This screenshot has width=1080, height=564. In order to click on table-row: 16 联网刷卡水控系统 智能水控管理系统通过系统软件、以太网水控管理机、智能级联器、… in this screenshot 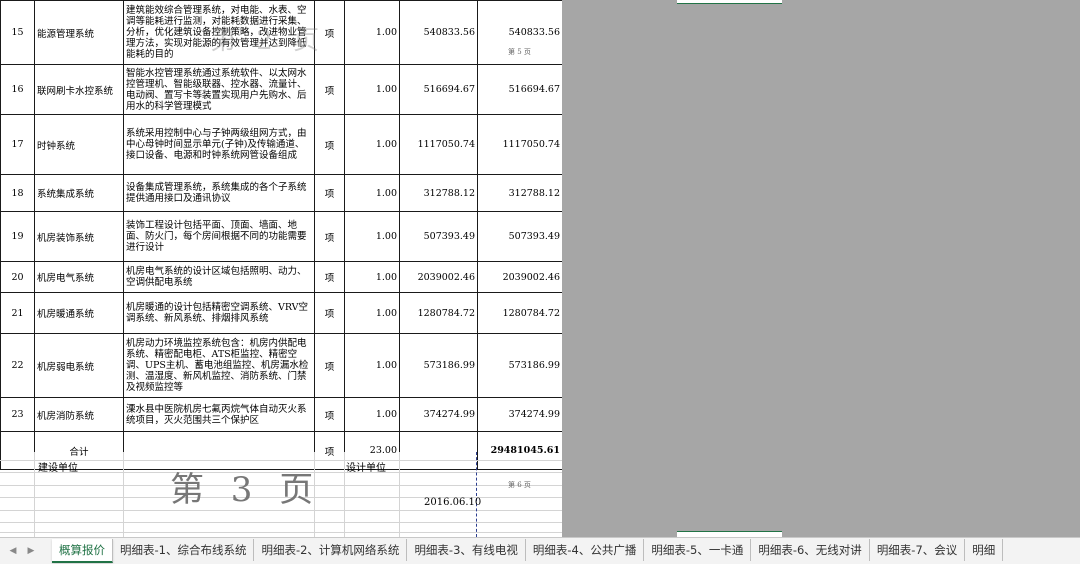, I will do `click(281, 89)`.